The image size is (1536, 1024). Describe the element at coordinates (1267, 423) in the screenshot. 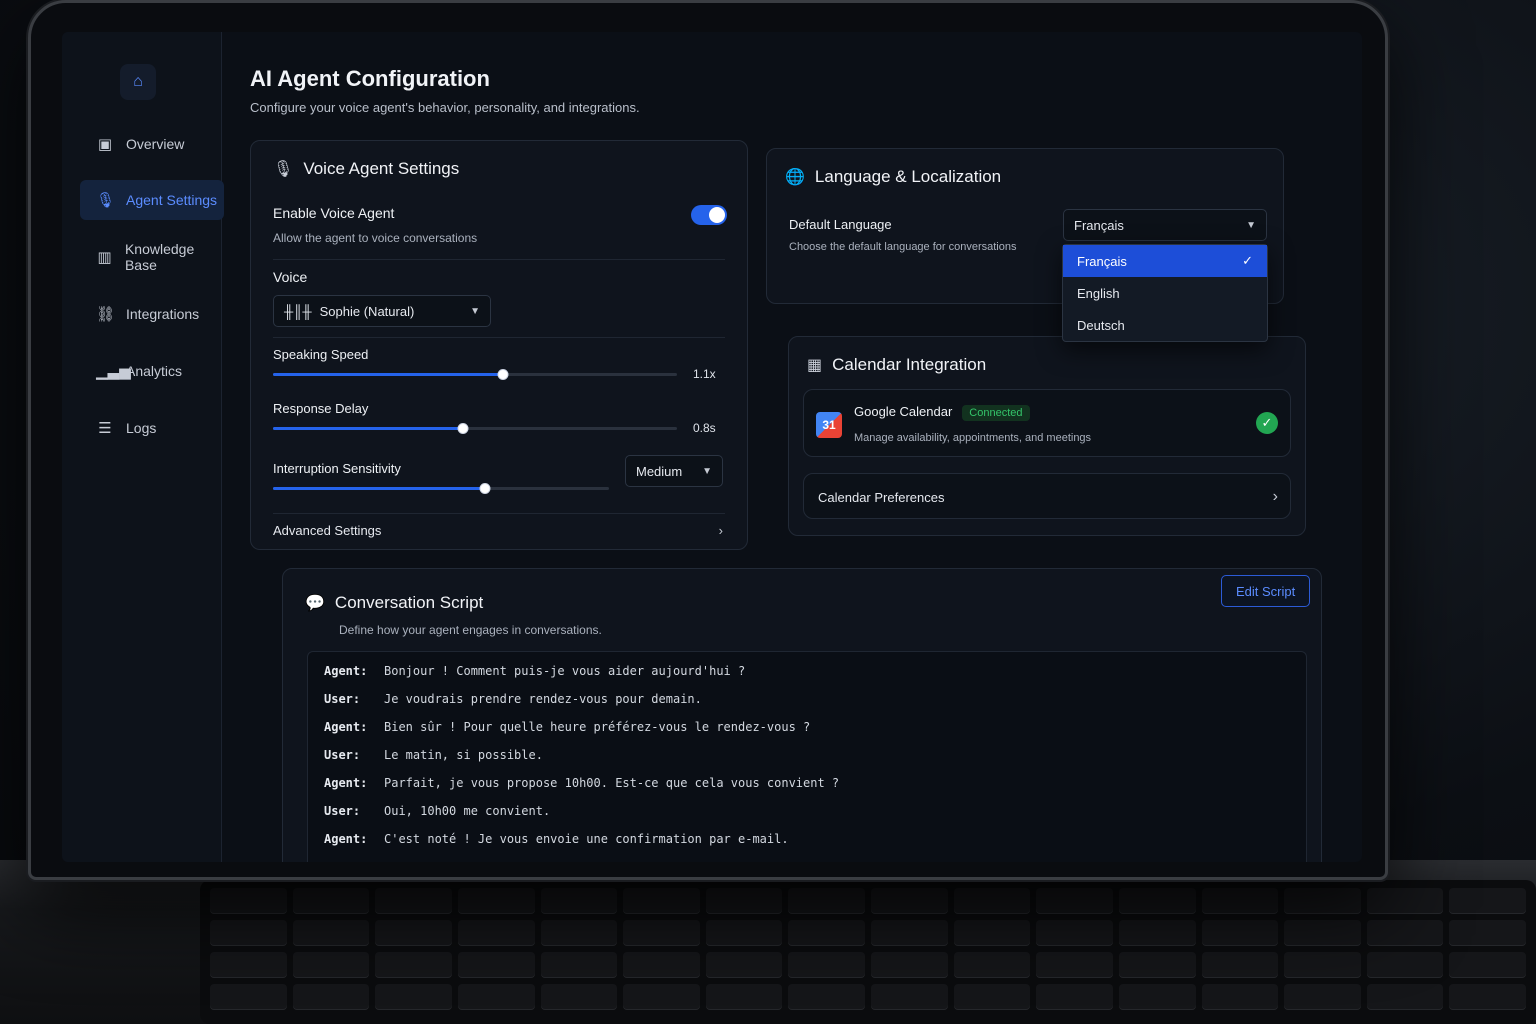

I see `check-circle-icon: ✓` at that location.